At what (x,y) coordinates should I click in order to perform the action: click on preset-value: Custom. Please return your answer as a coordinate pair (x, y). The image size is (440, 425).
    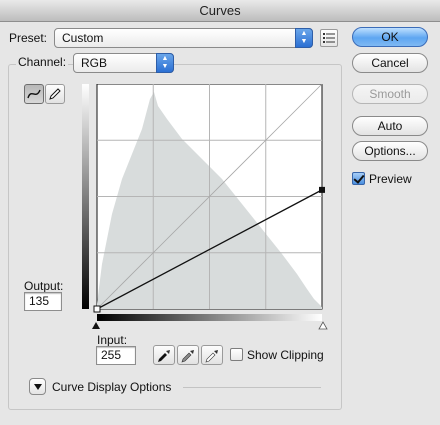
    Looking at the image, I should click on (83, 38).